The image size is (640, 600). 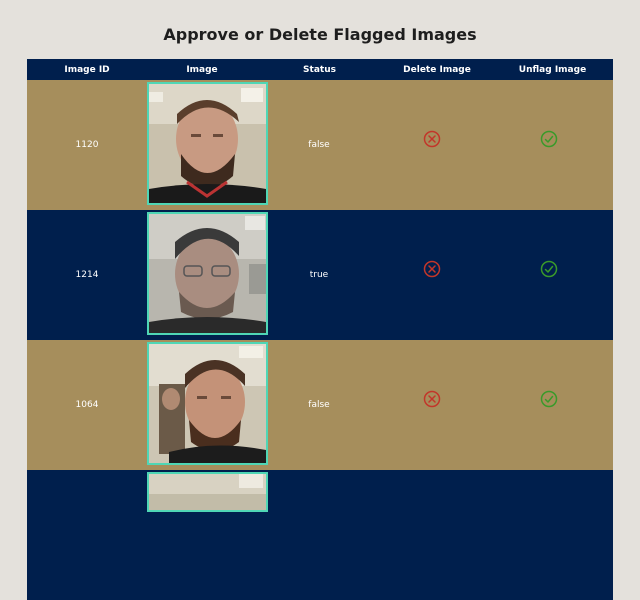 What do you see at coordinates (87, 70) in the screenshot?
I see `header-image-id: Image ID` at bounding box center [87, 70].